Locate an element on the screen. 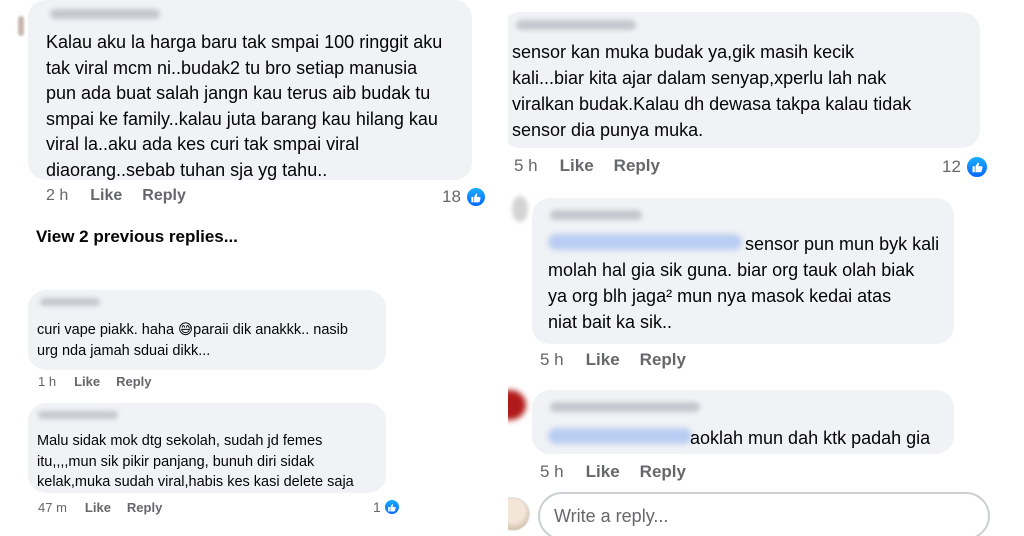  reaction-number: 18 is located at coordinates (451, 196).